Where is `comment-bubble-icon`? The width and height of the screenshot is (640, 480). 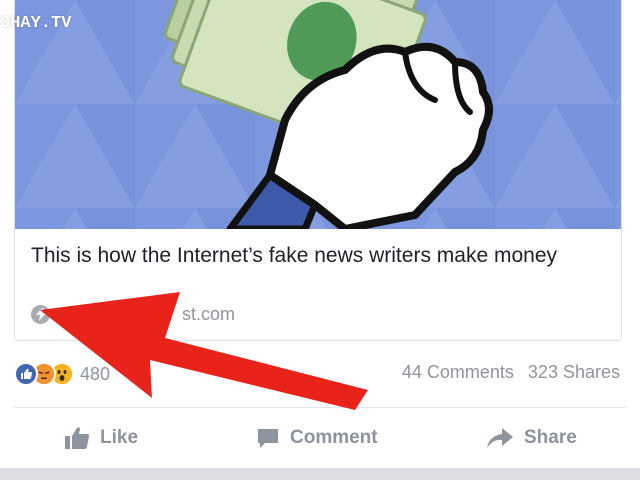 comment-bubble-icon is located at coordinates (268, 438).